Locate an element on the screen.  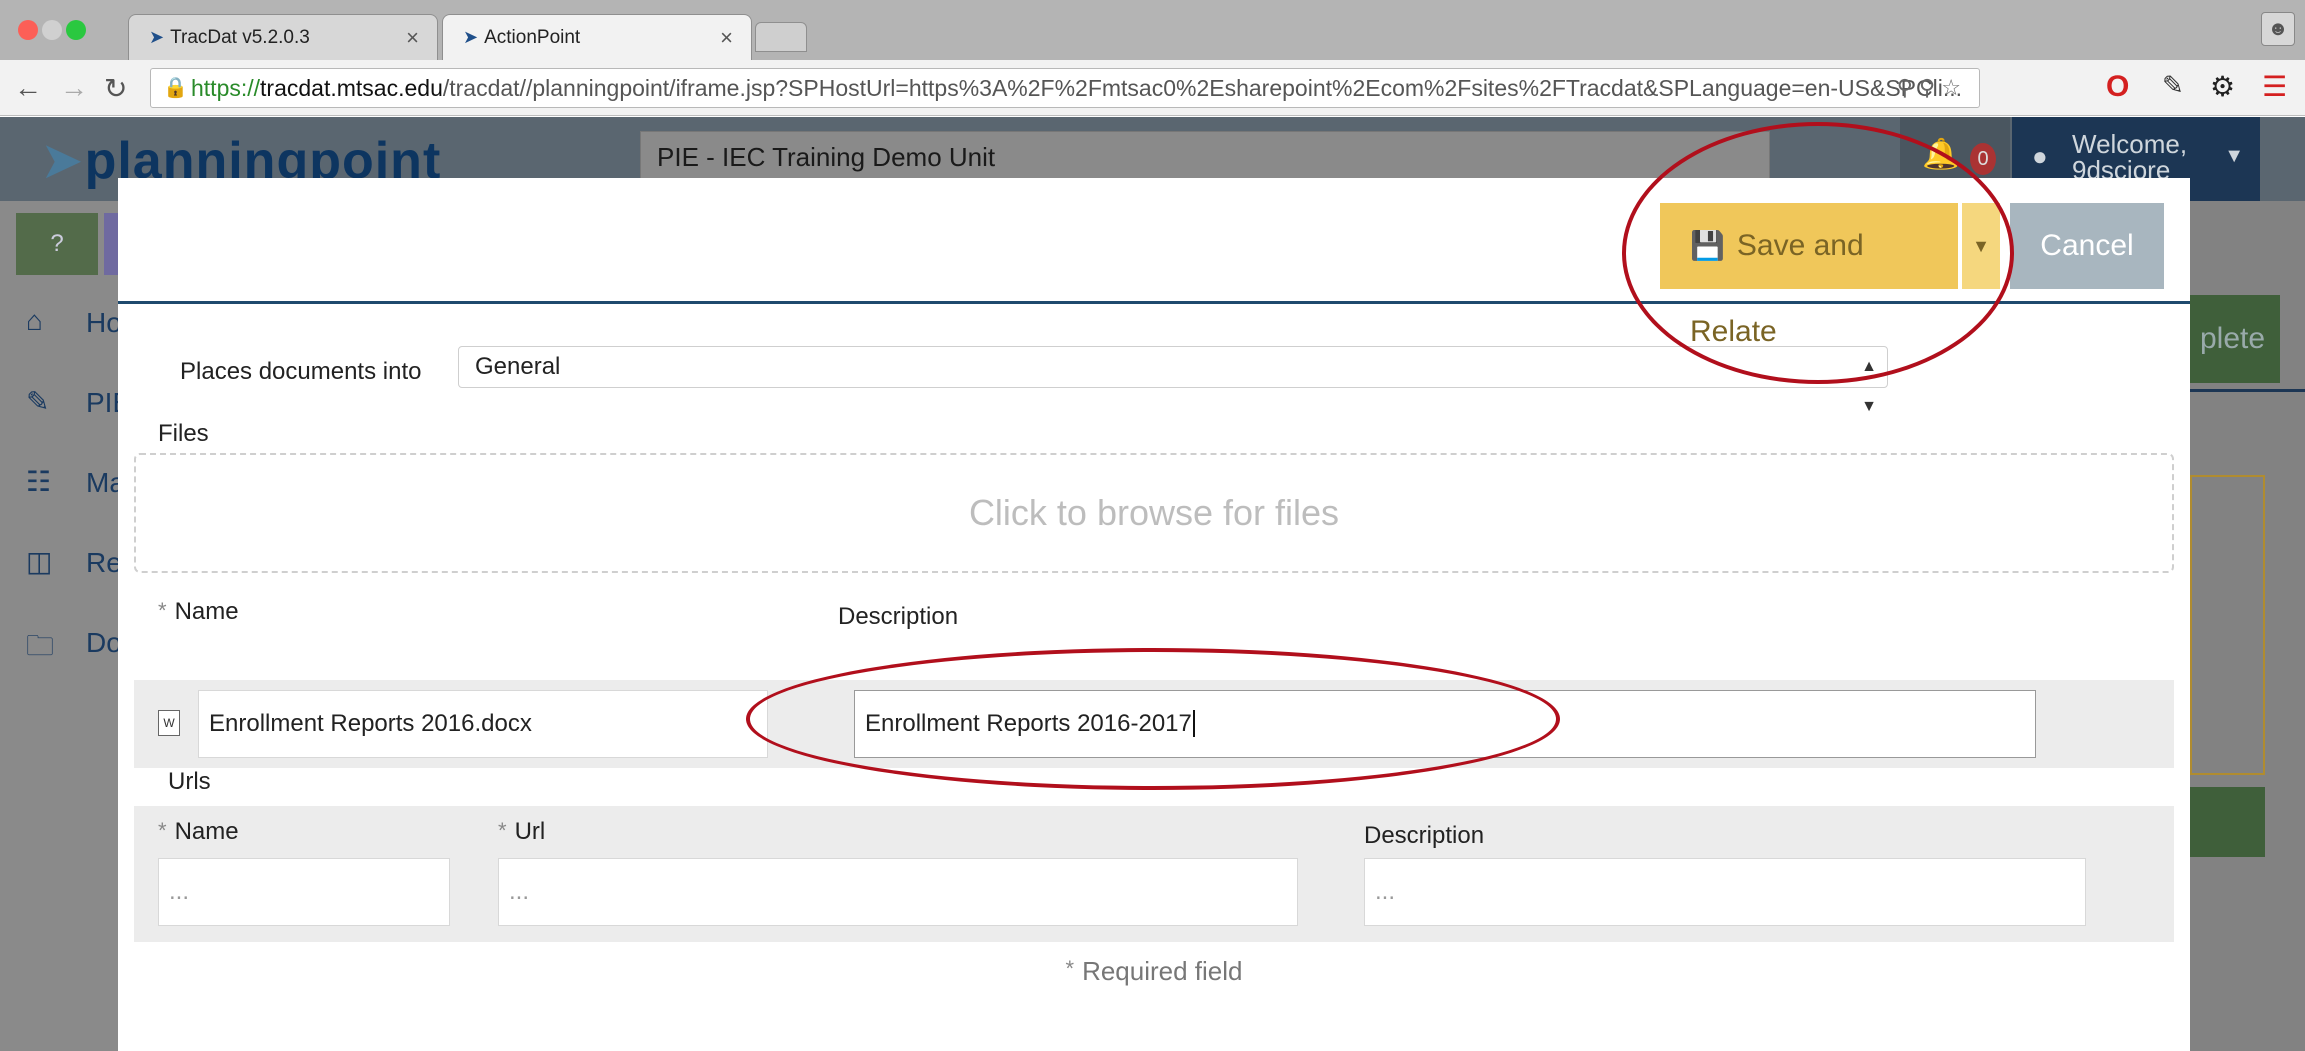
bell-icon: 🔔 is located at coordinates (1941, 154).